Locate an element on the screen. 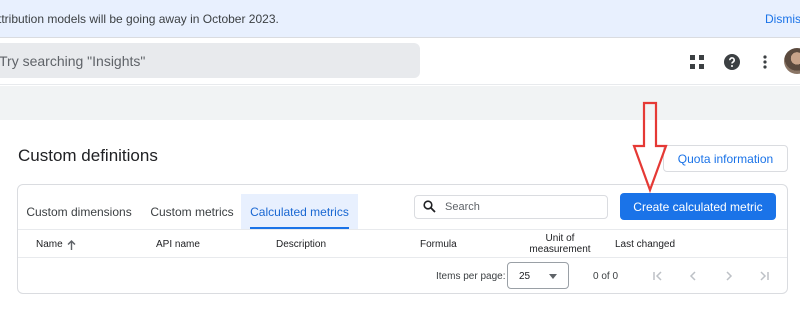 The image size is (800, 333). apps-grid-icon is located at coordinates (697, 62).